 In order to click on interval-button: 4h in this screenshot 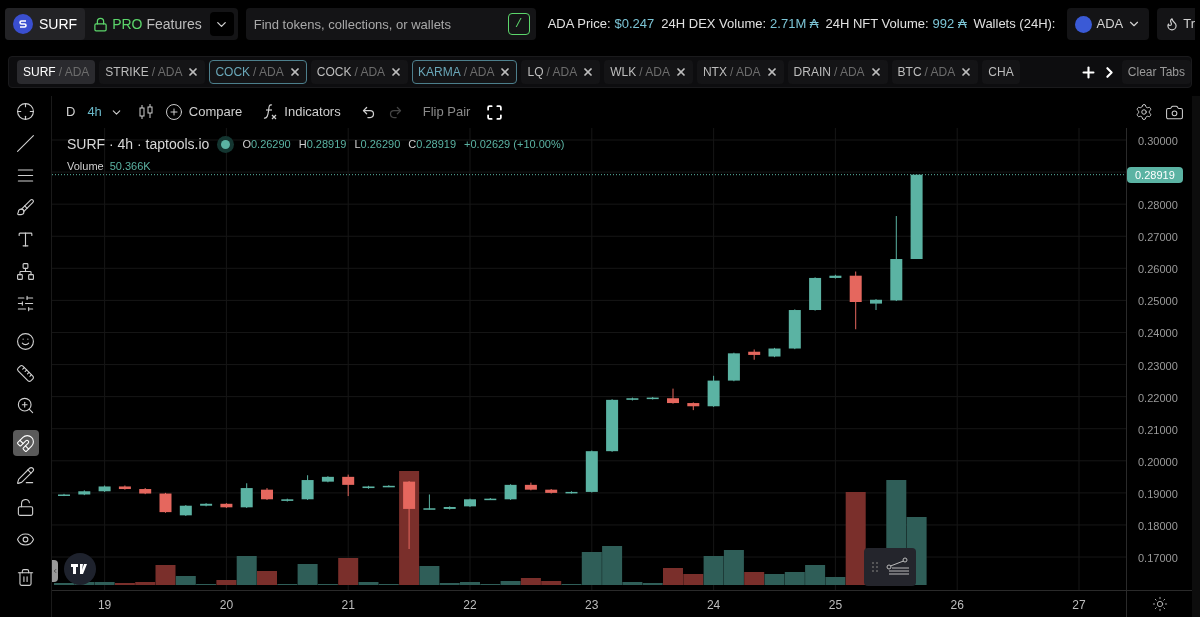, I will do `click(94, 112)`.